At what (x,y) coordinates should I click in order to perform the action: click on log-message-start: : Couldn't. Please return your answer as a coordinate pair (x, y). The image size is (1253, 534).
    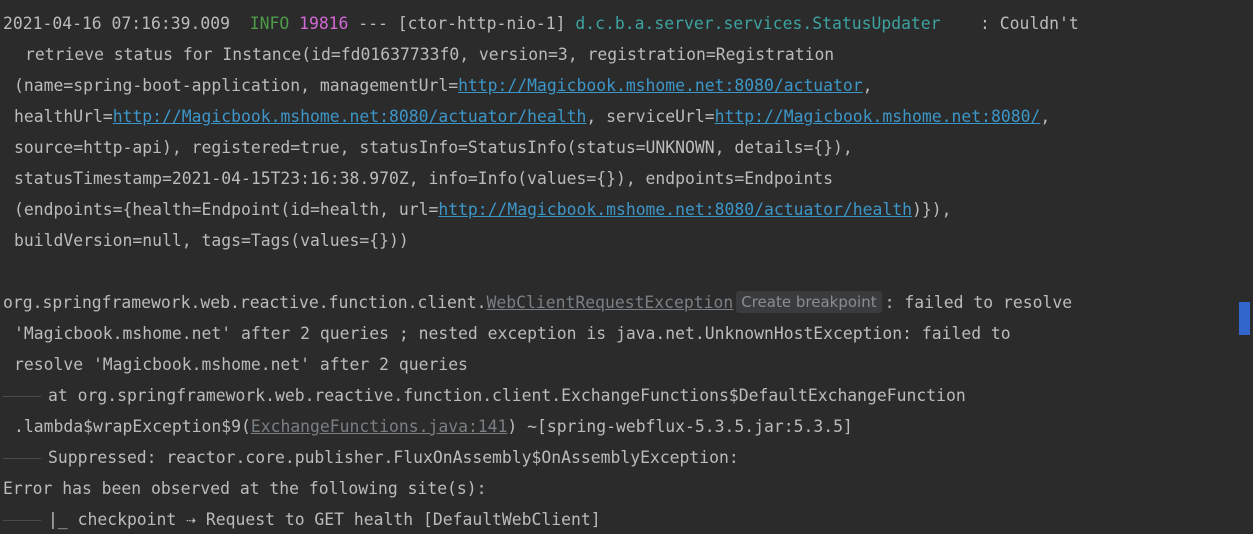
    Looking at the image, I should click on (1029, 23).